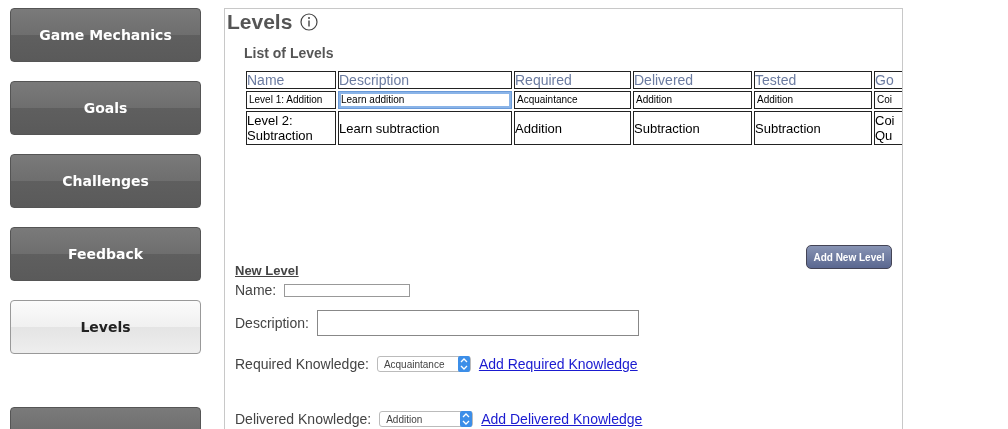 Image resolution: width=1008 pixels, height=429 pixels. Describe the element at coordinates (572, 100) in the screenshot. I see `table-input: Acquaintance` at that location.